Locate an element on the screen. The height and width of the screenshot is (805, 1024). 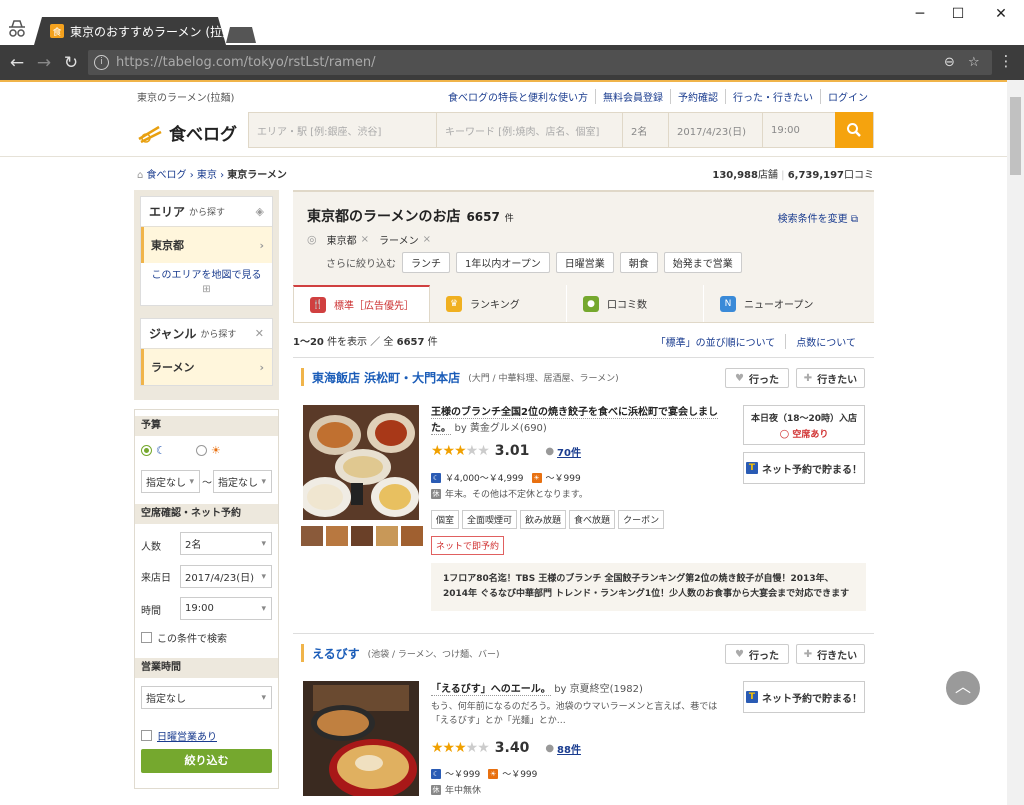
pill-breakfast: 朝食 is located at coordinates (638, 262).